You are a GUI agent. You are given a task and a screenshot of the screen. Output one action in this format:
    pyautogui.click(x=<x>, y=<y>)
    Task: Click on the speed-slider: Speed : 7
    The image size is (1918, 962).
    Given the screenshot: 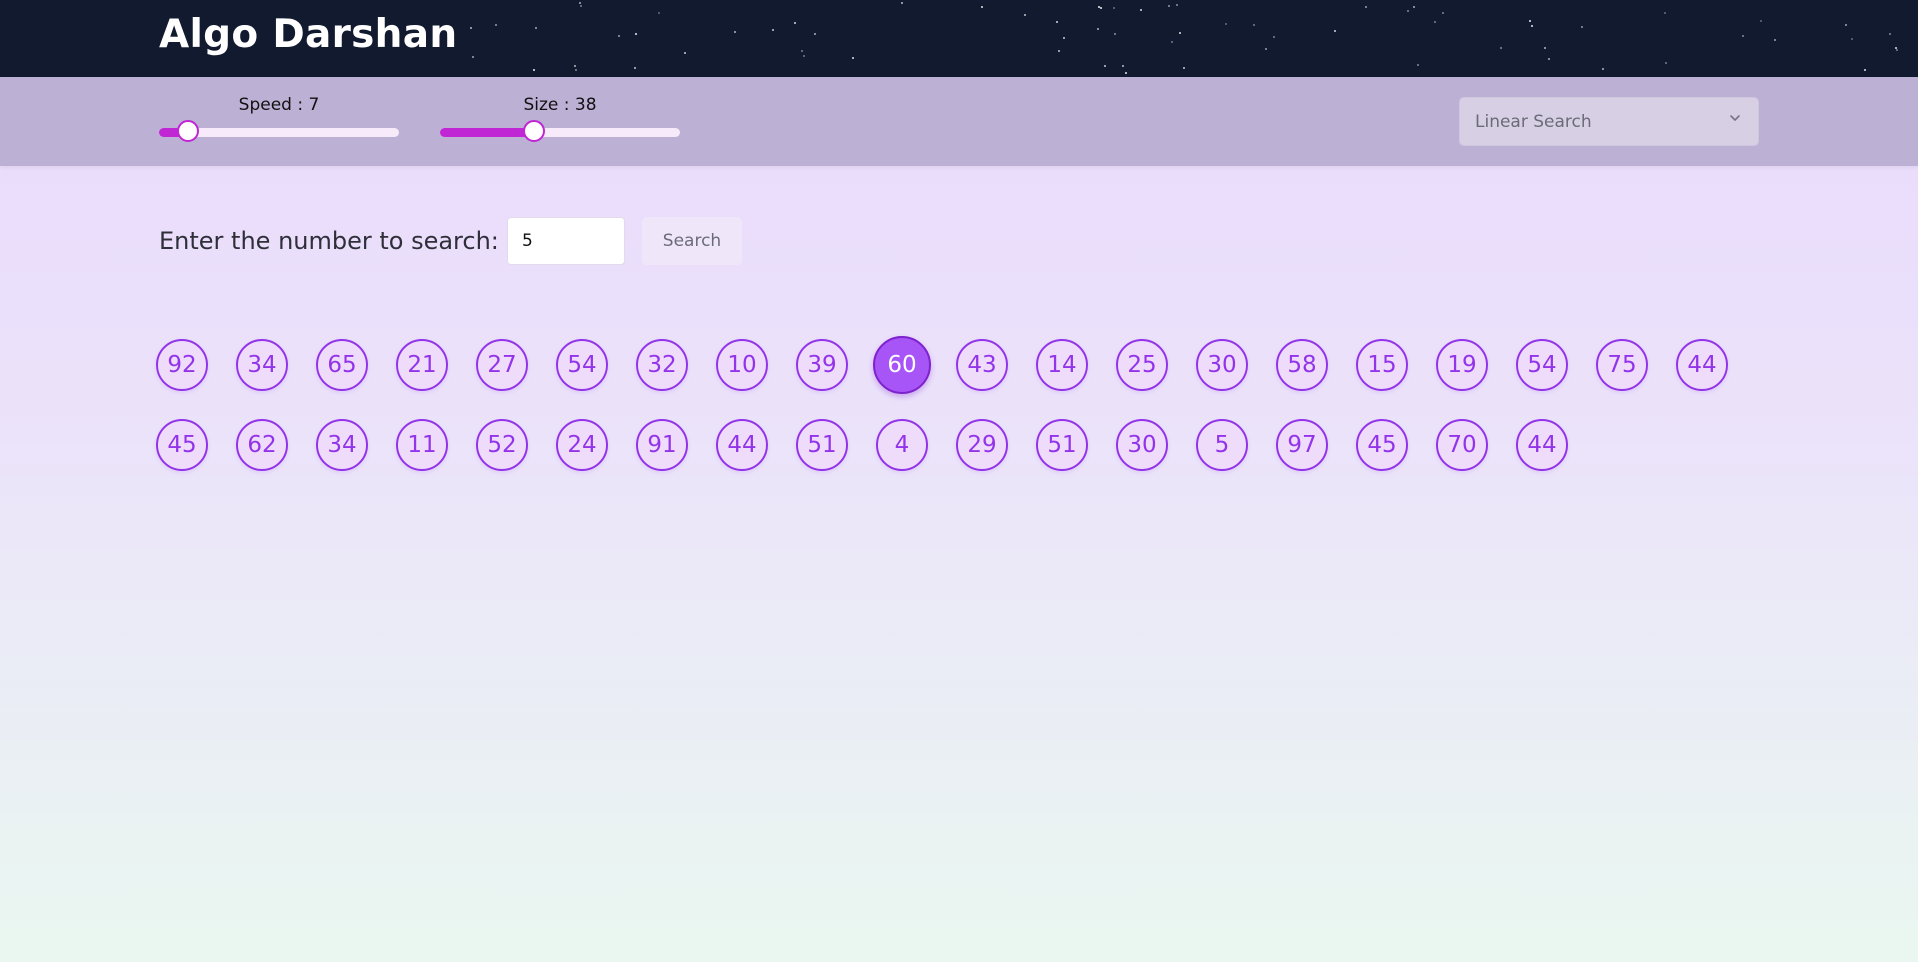 What is the action you would take?
    pyautogui.click(x=279, y=120)
    